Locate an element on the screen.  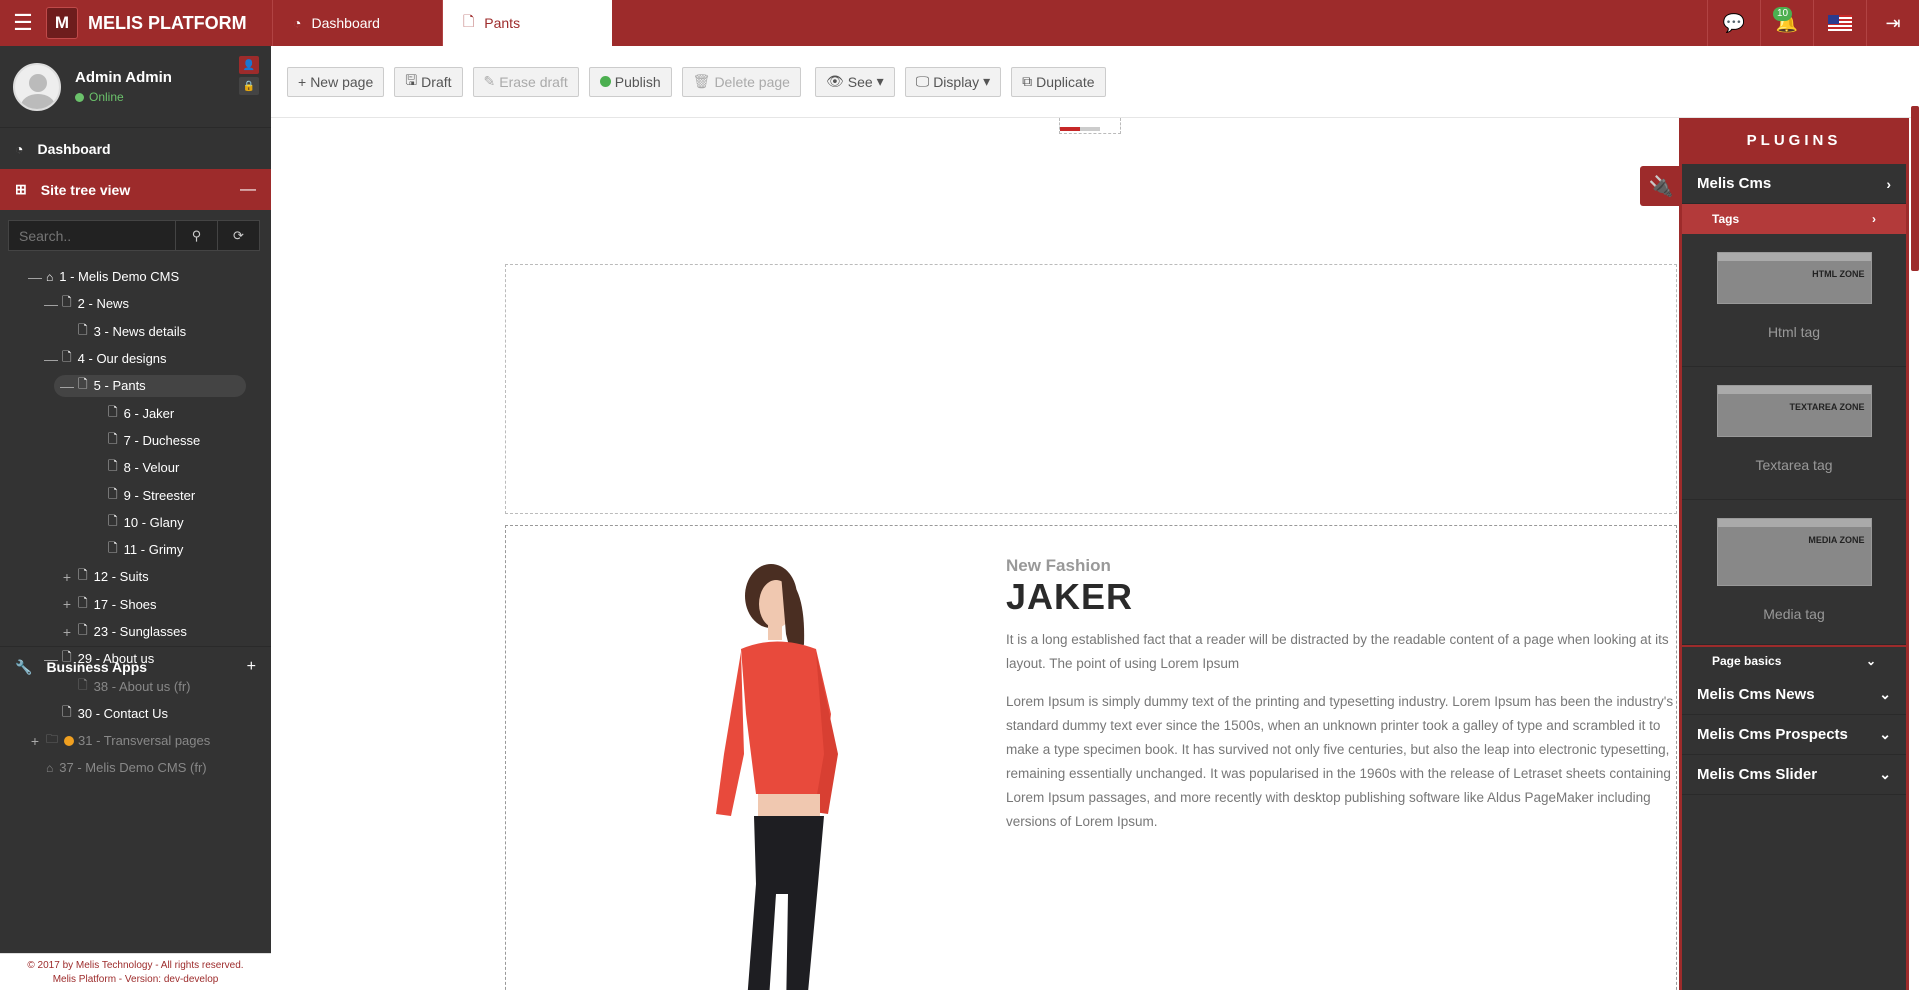
caret-down-icon: ▾ is located at coordinates (987, 81).